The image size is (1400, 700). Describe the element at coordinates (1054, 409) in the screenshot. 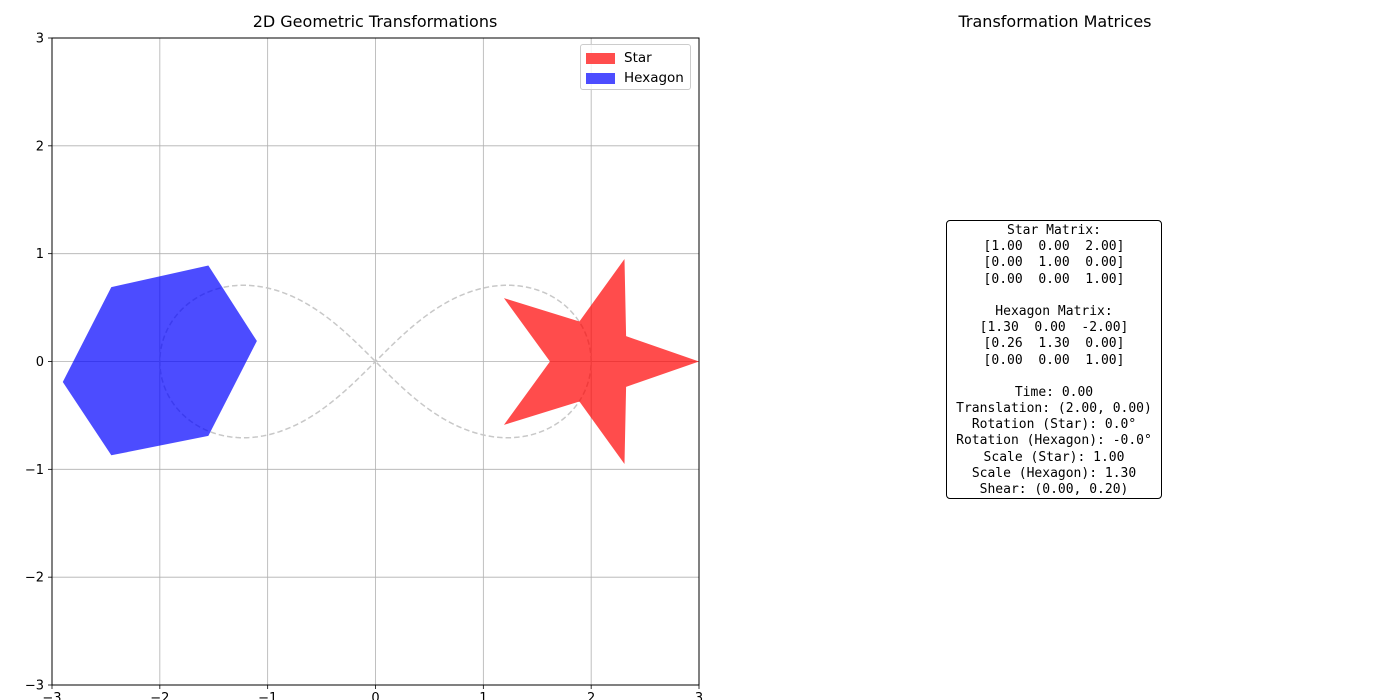

I see `matrix-line: Translation: (2.00, 0.00)` at that location.